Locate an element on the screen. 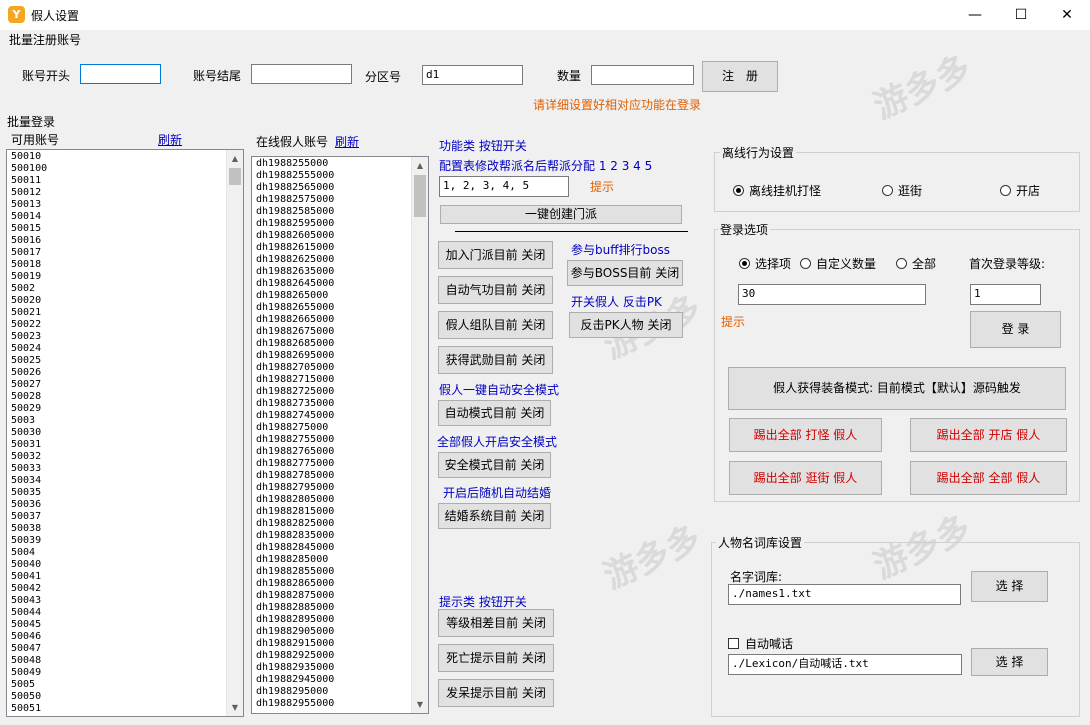  list-item: 50023 is located at coordinates (127, 337).